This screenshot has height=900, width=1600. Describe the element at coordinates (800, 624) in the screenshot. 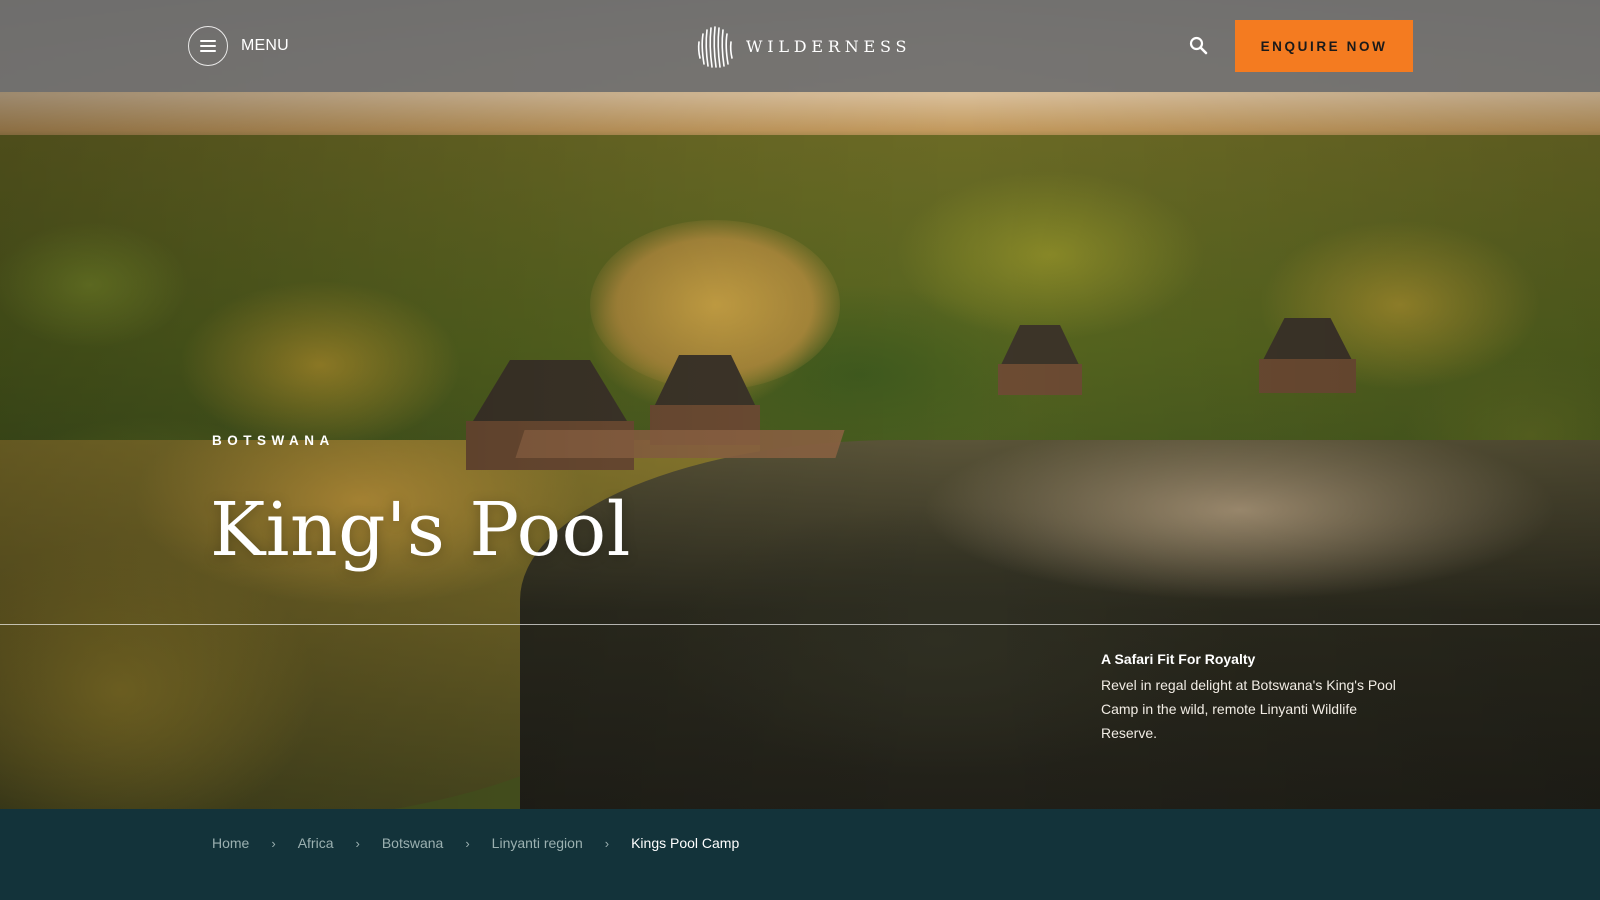

I see `hero-divider` at that location.